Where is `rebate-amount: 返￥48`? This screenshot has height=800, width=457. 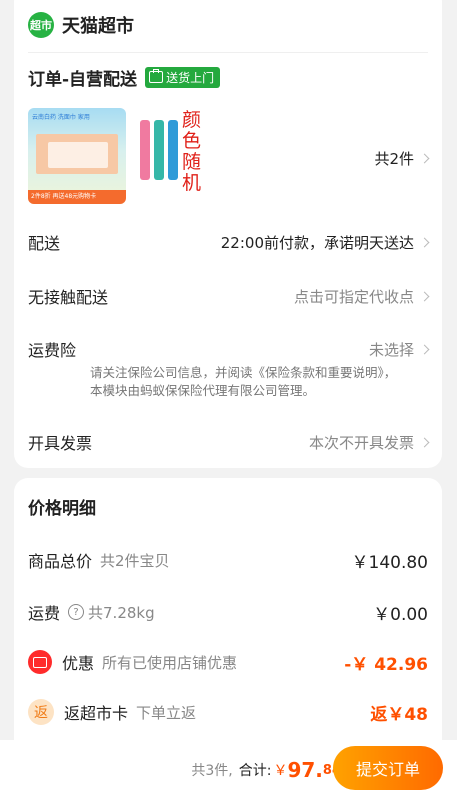
rebate-amount: 返￥48 is located at coordinates (399, 714).